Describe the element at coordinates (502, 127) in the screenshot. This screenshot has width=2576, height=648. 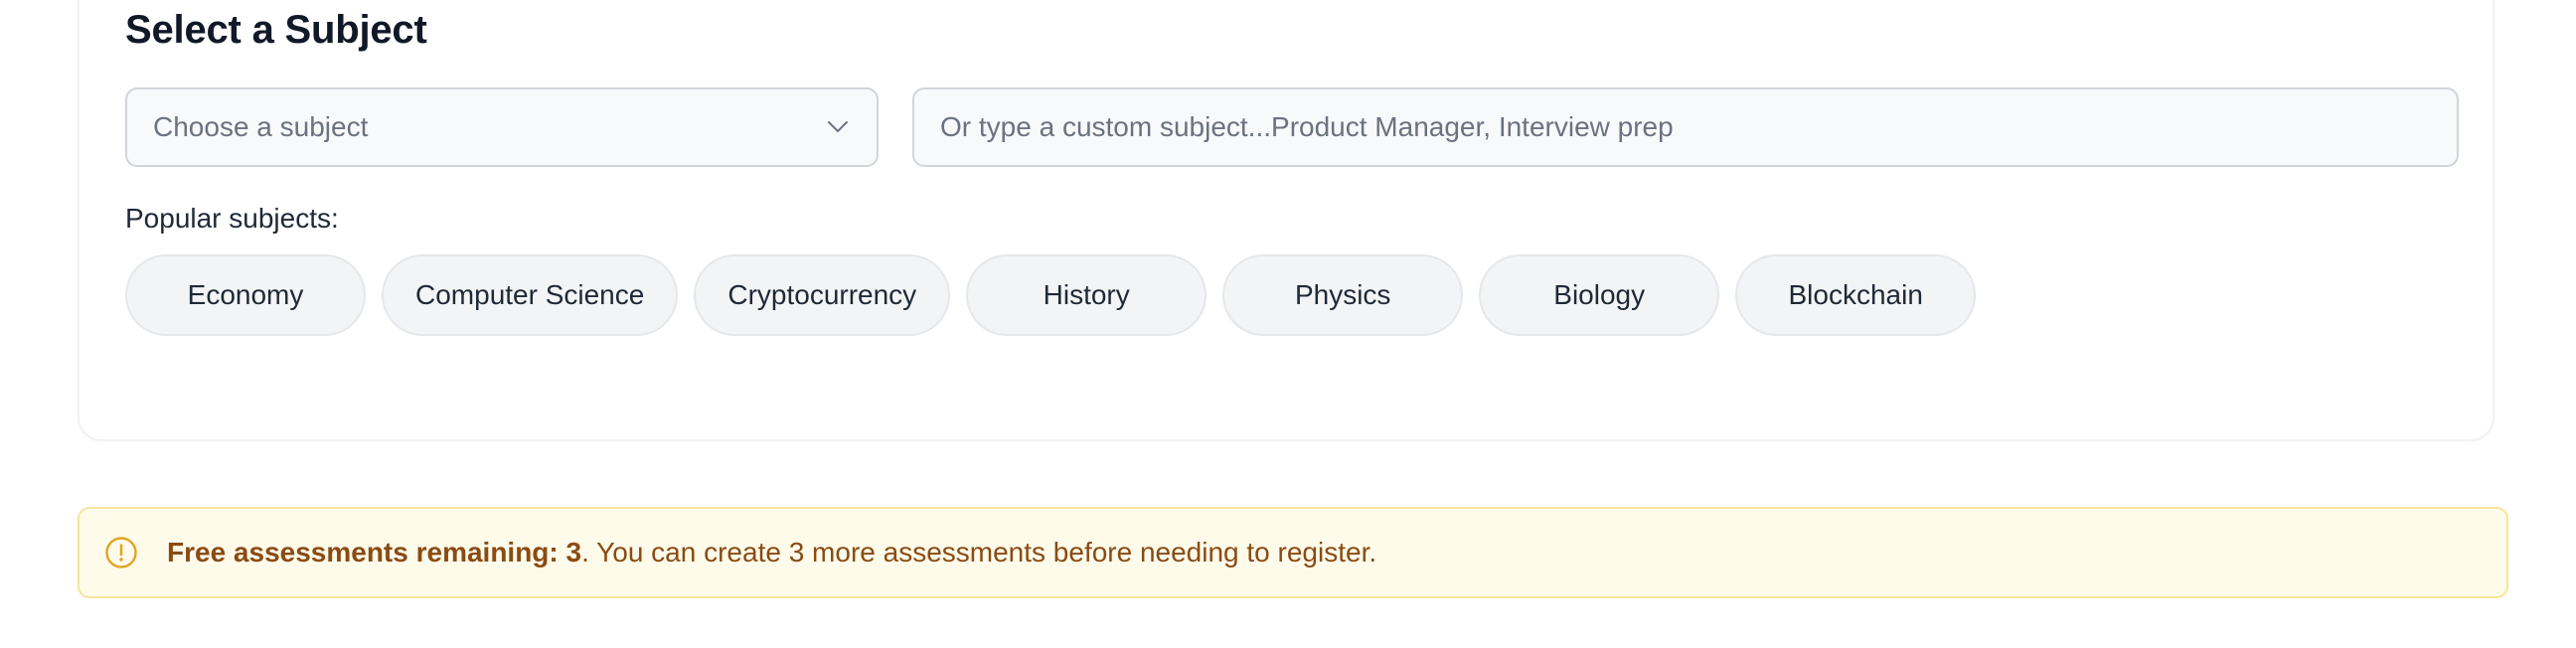
I see `subject-select: Choose a subject` at that location.